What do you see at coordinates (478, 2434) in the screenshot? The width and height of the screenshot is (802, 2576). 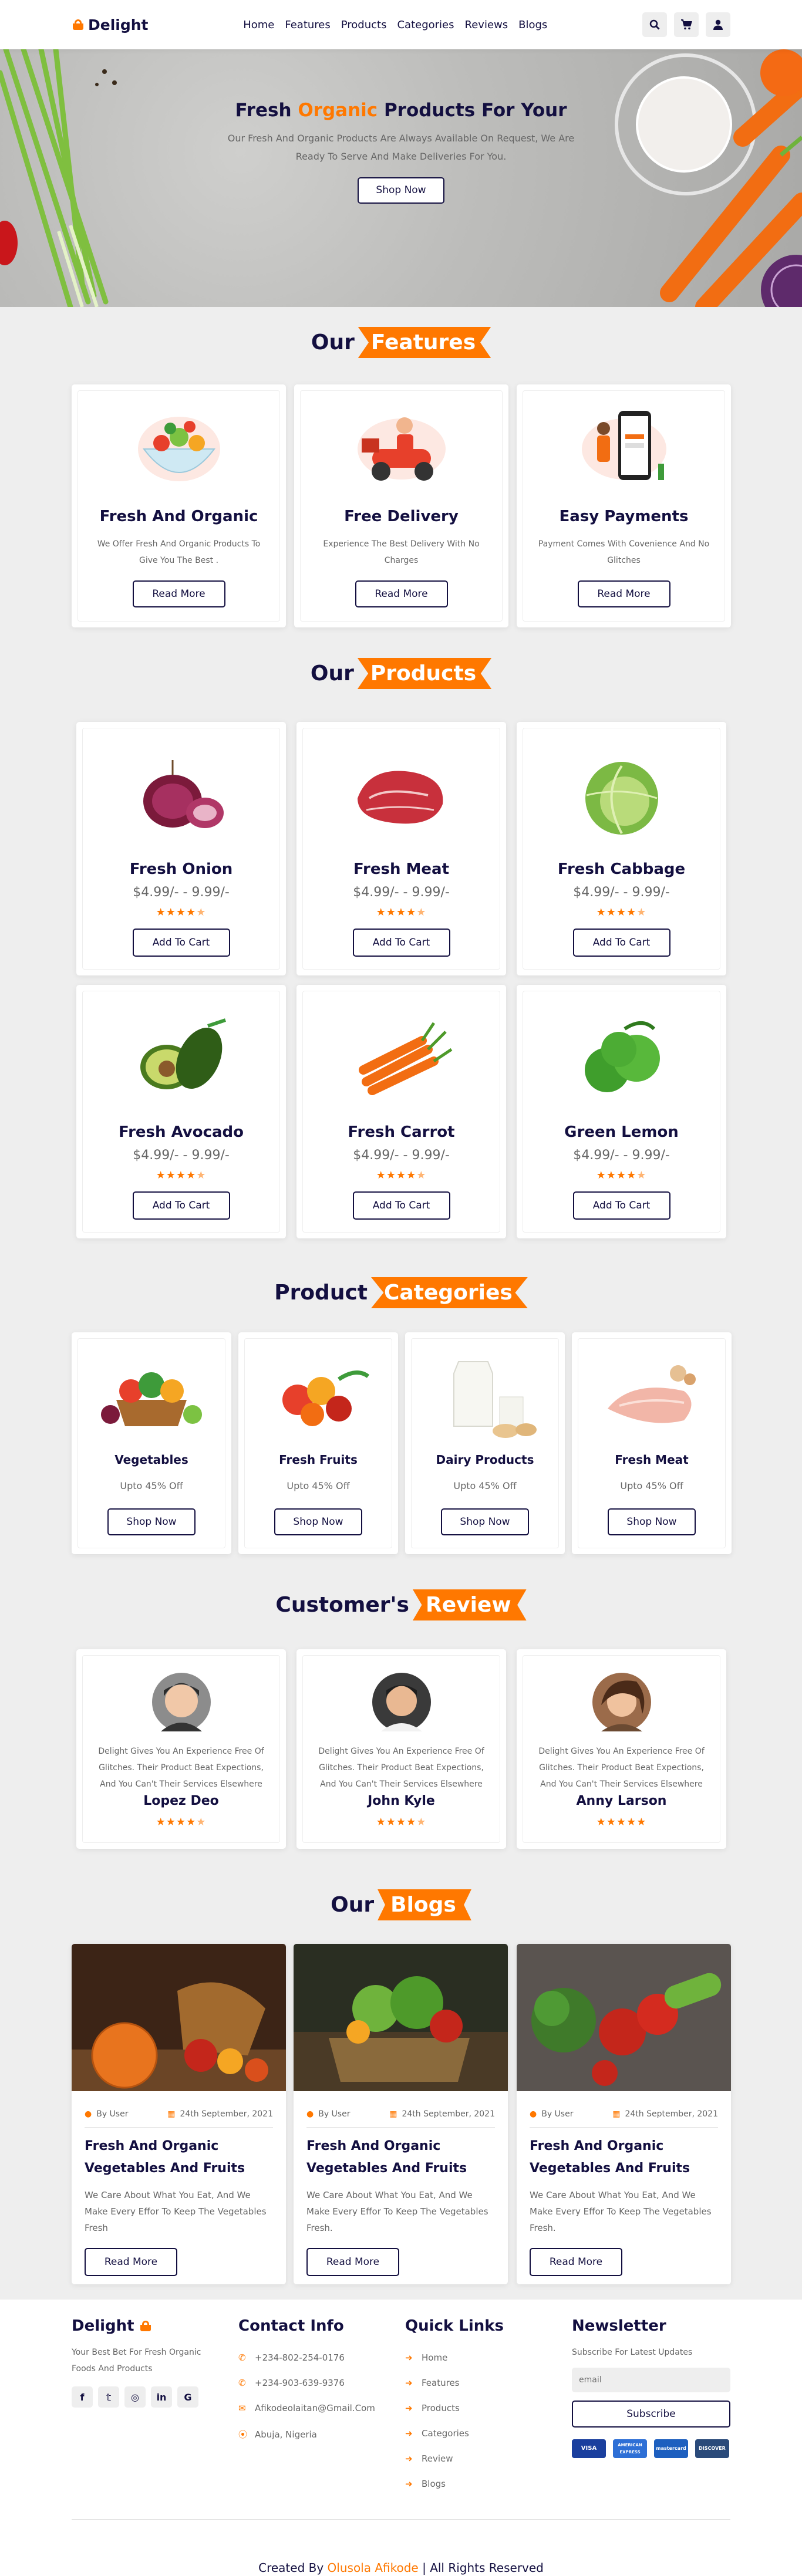 I see `footer-link-categories: ➜ Categories` at bounding box center [478, 2434].